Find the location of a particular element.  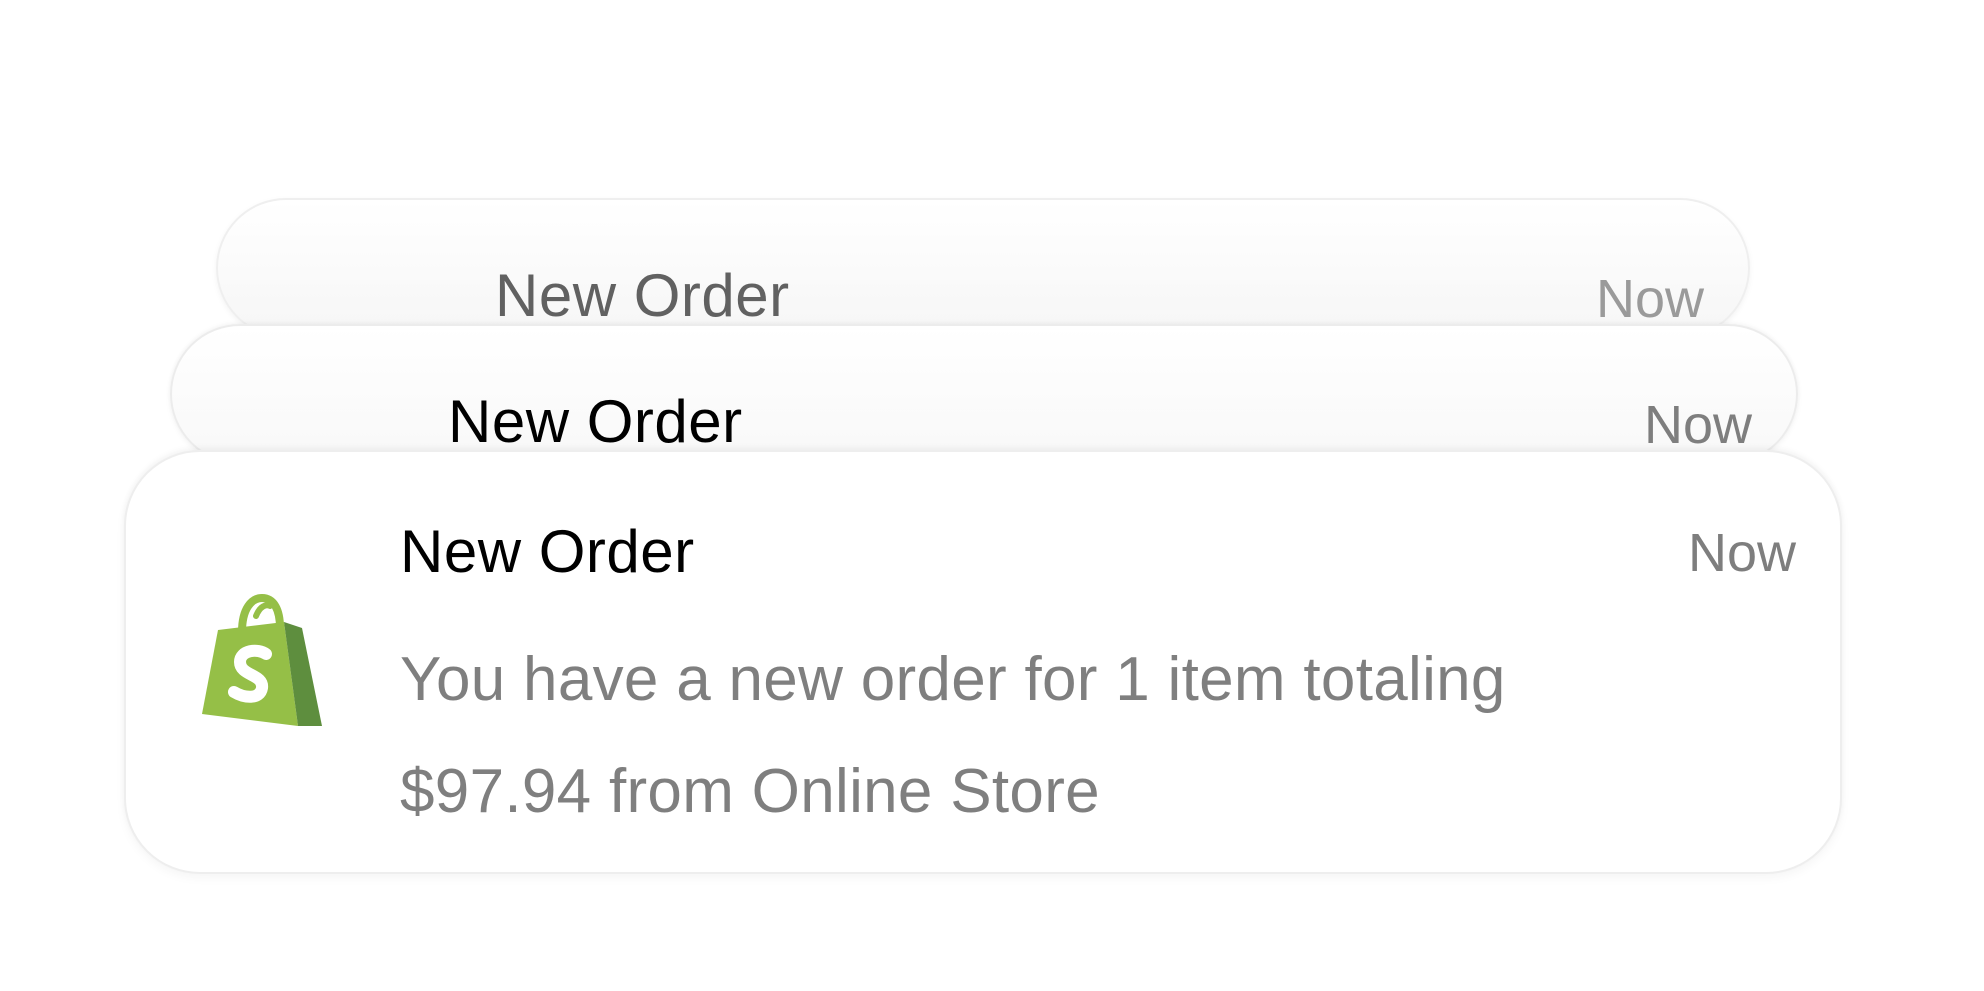

notification-card-middle: New Order Now is located at coordinates (984, 394).